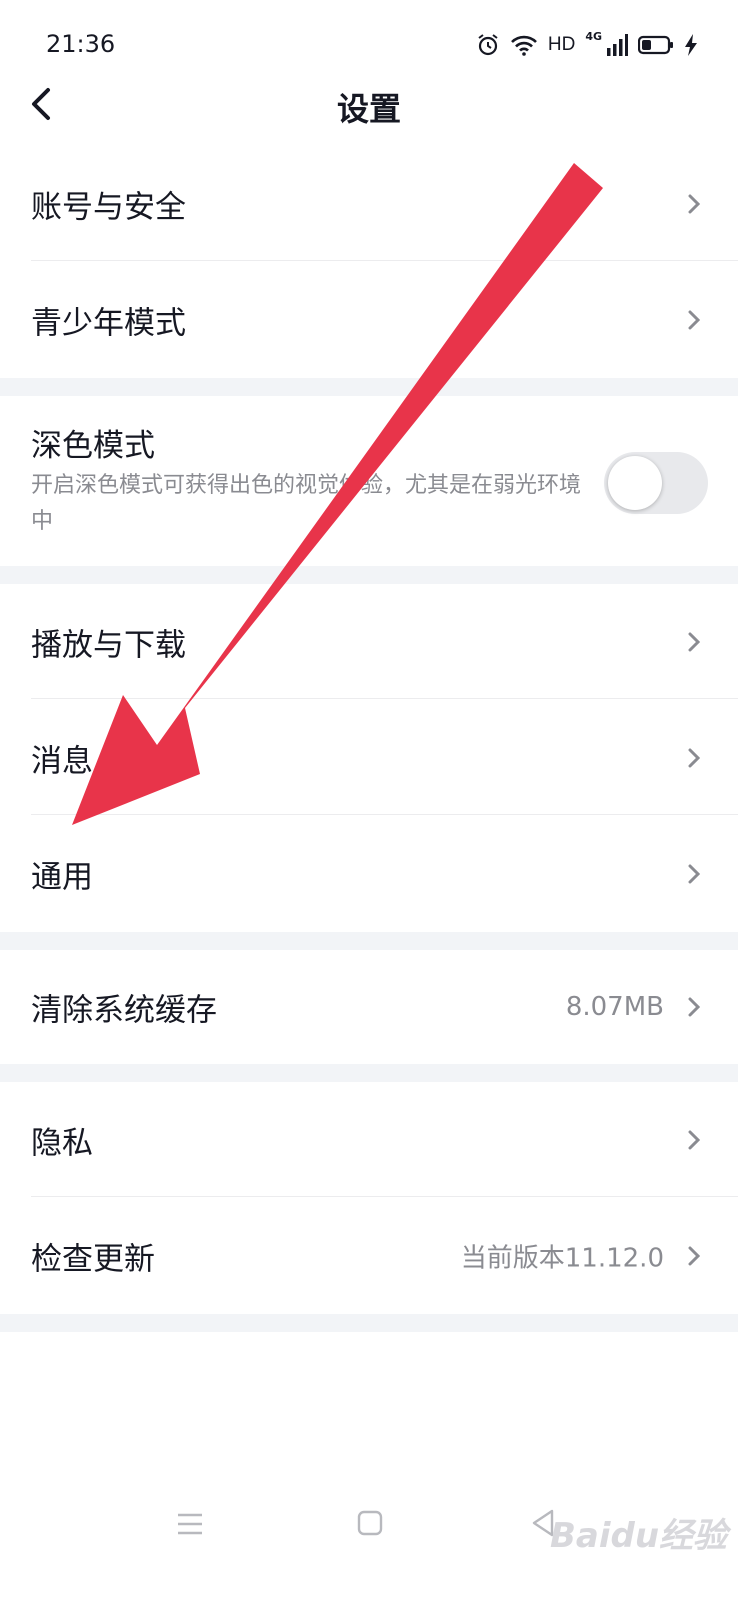 This screenshot has height=1600, width=738. I want to click on settings-item-messages: 消息, so click(369, 758).